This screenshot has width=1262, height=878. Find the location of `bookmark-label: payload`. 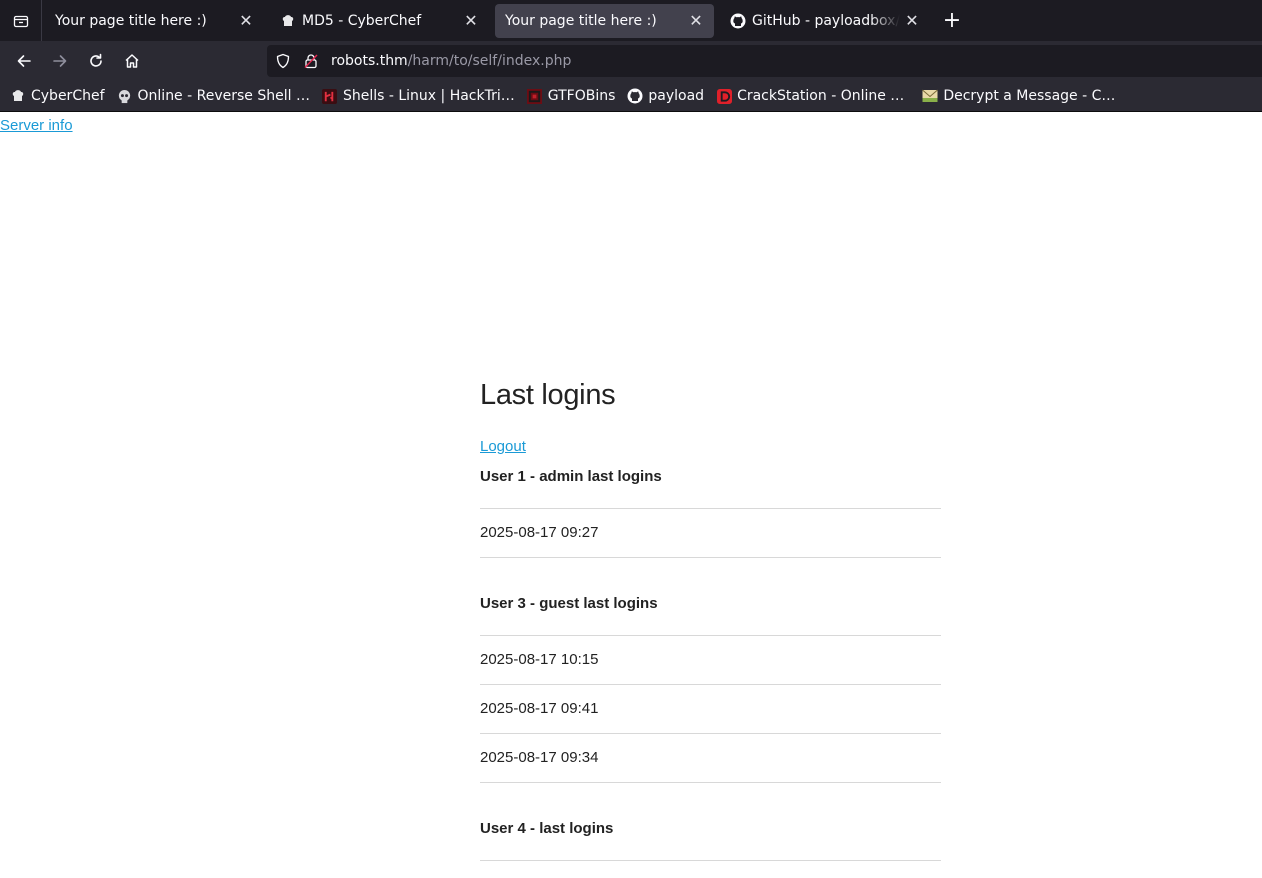

bookmark-label: payload is located at coordinates (676, 96).